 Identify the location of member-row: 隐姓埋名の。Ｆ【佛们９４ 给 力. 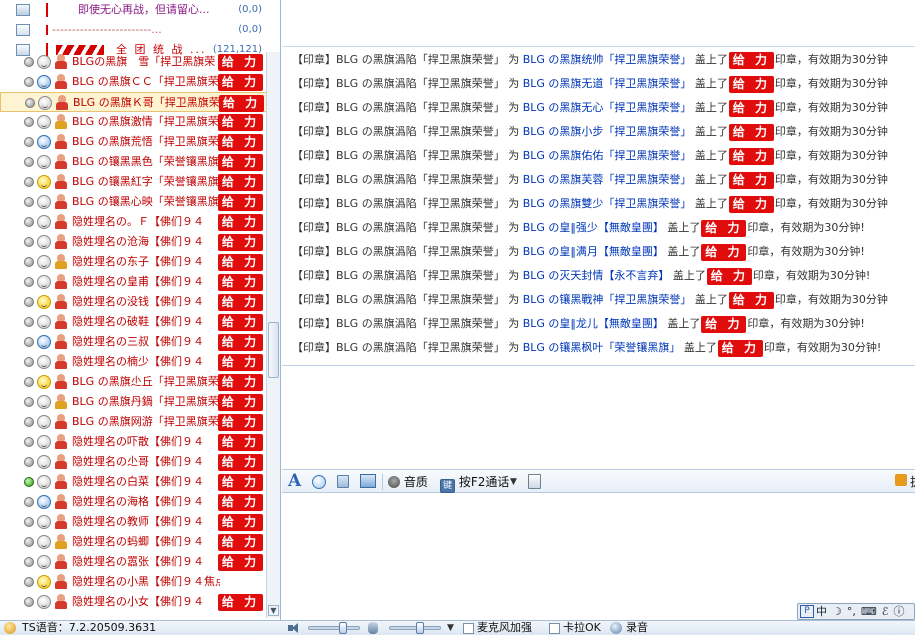
(134, 222).